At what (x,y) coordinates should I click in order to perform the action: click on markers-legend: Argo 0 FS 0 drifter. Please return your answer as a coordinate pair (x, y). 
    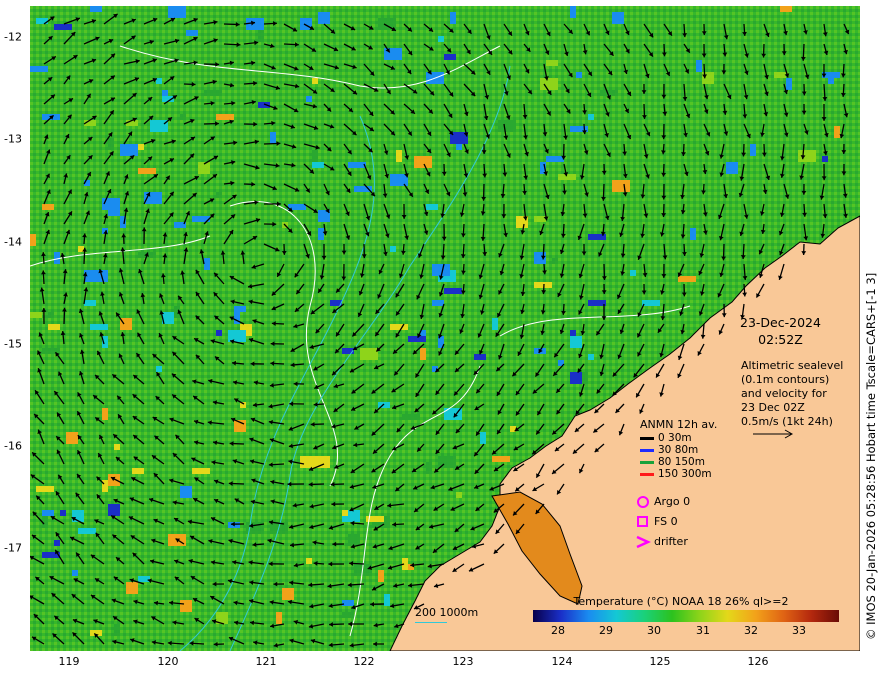
    Looking at the image, I should click on (661, 522).